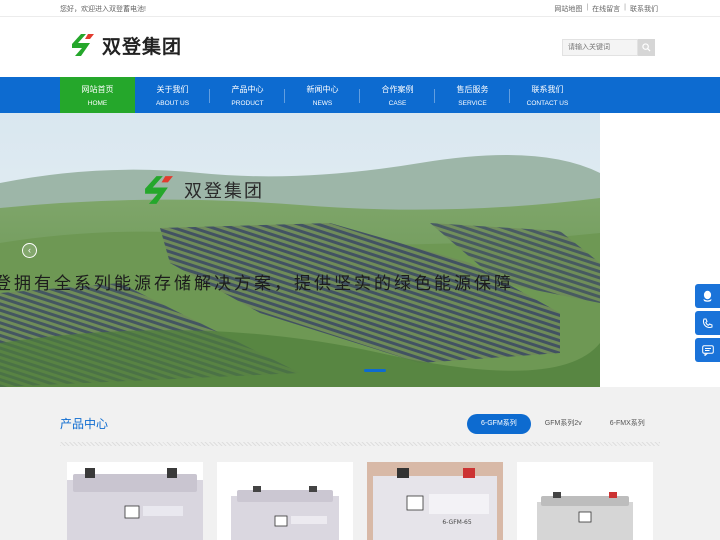 Image resolution: width=720 pixels, height=540 pixels. I want to click on search-icon, so click(646, 47).